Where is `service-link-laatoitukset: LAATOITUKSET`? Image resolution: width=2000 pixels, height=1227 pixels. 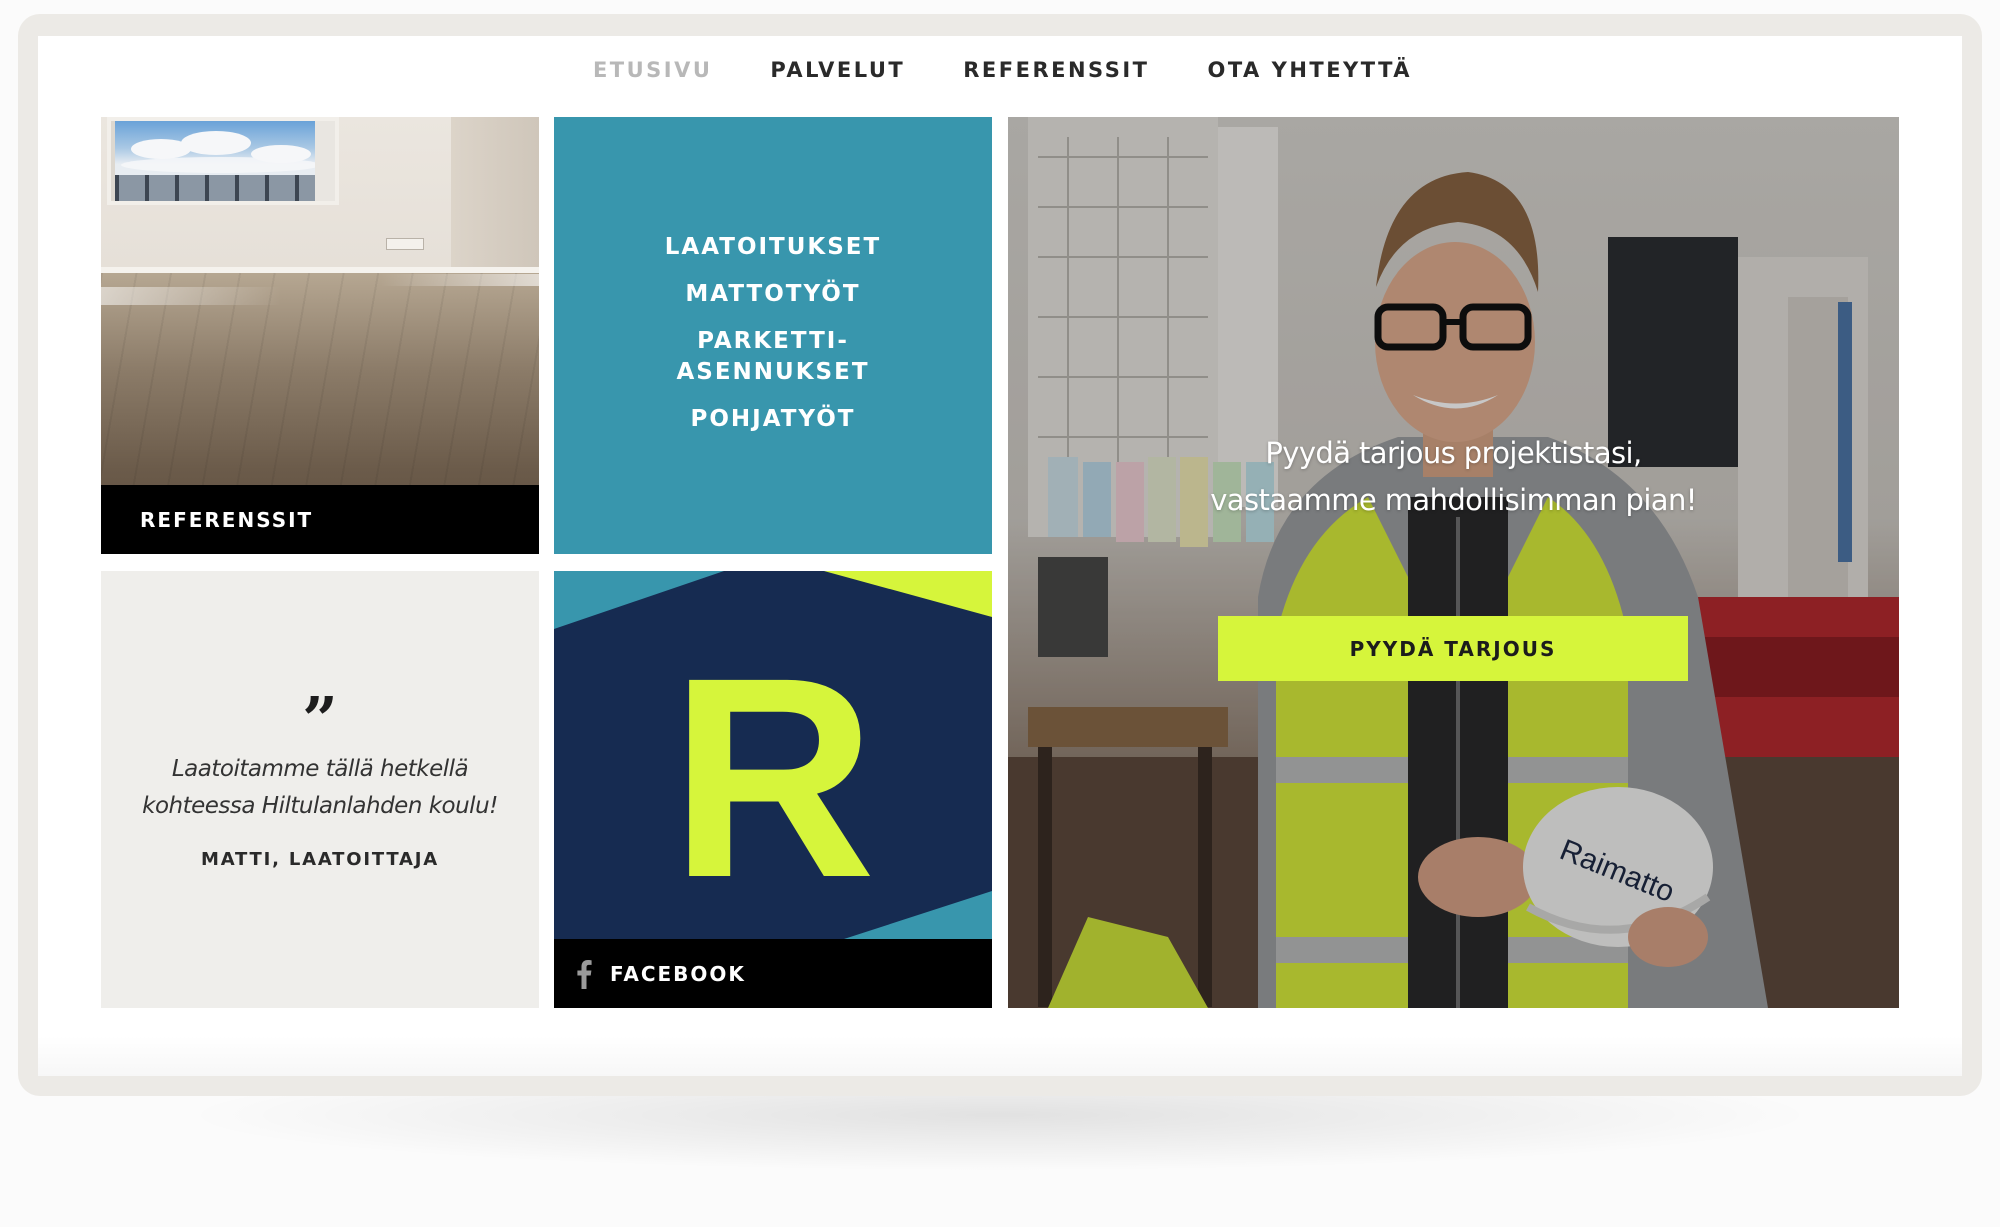 service-link-laatoitukset: LAATOITUKSET is located at coordinates (773, 247).